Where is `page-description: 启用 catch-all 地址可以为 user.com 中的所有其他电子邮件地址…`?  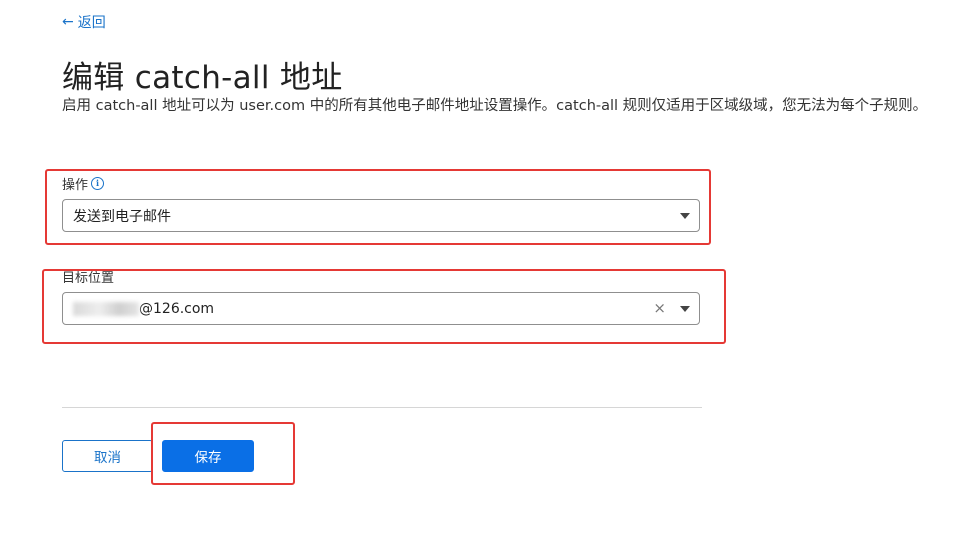
page-description: 启用 catch-all 地址可以为 user.com 中的所有其他电子邮件地址… is located at coordinates (495, 106).